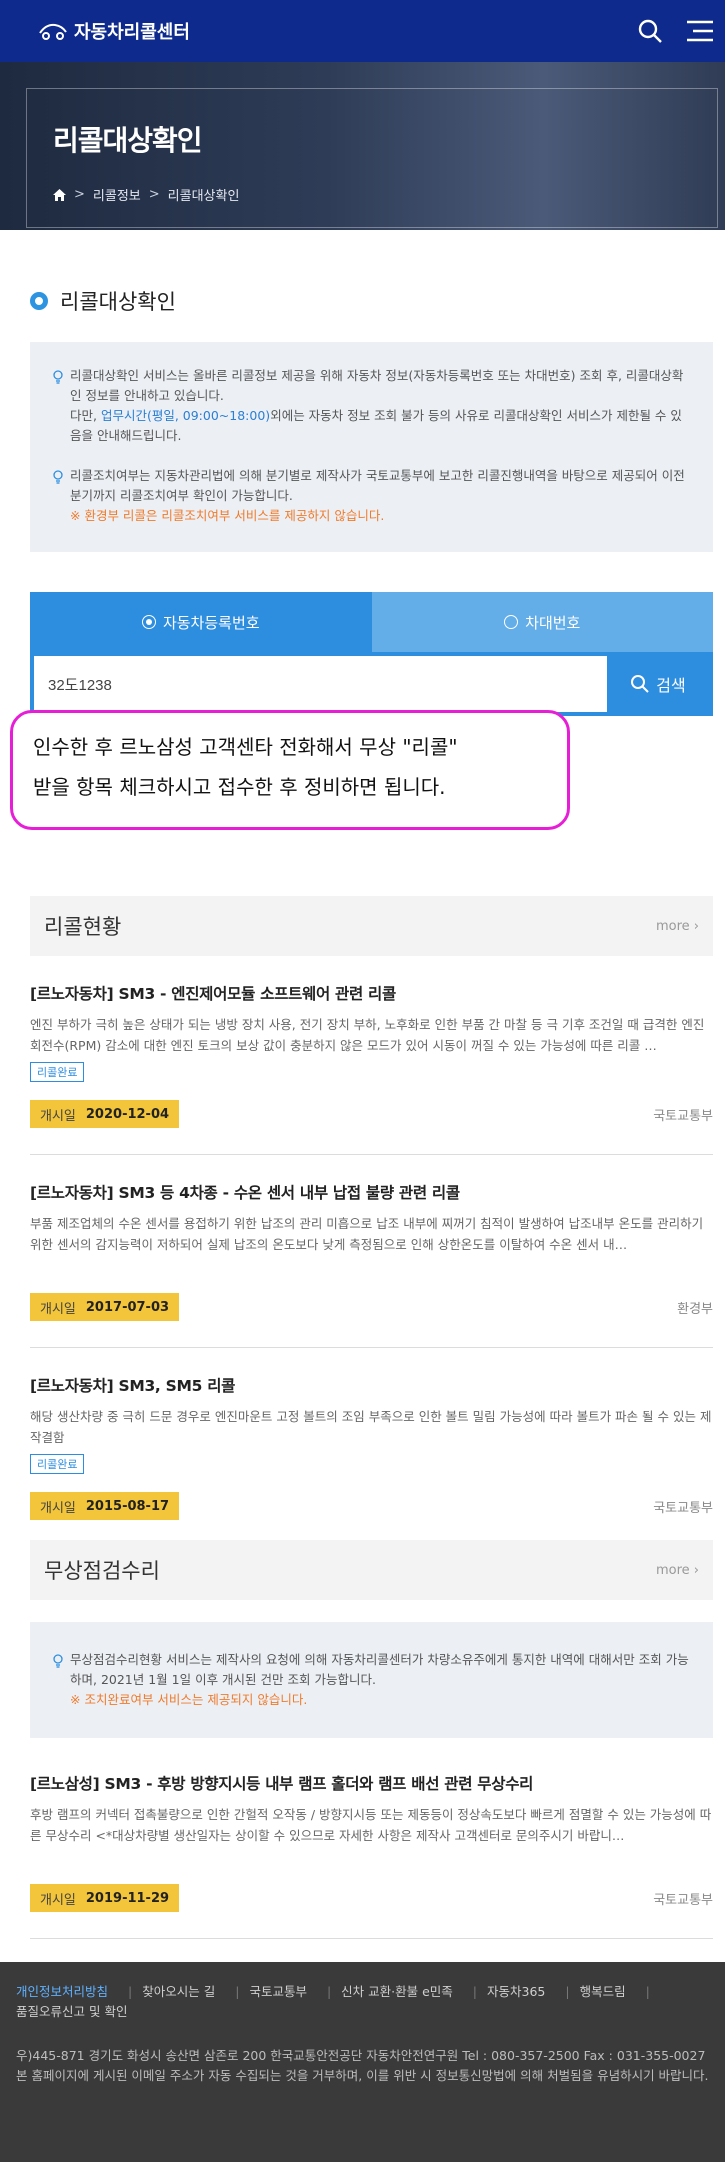 The width and height of the screenshot is (725, 2162). I want to click on date-value: 2015-08-17, so click(127, 1506).